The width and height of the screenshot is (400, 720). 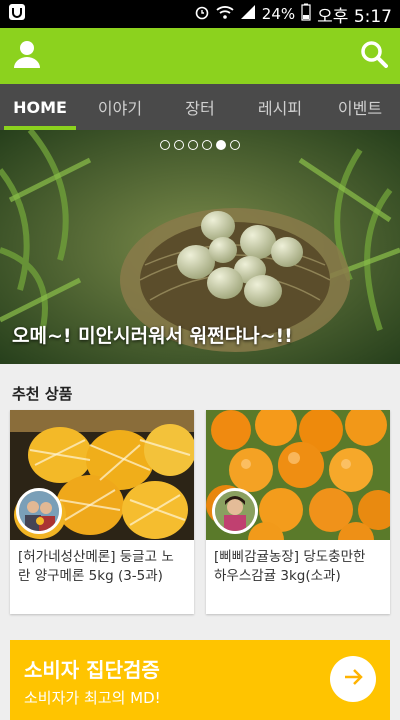 I want to click on person-icon, so click(x=27, y=56).